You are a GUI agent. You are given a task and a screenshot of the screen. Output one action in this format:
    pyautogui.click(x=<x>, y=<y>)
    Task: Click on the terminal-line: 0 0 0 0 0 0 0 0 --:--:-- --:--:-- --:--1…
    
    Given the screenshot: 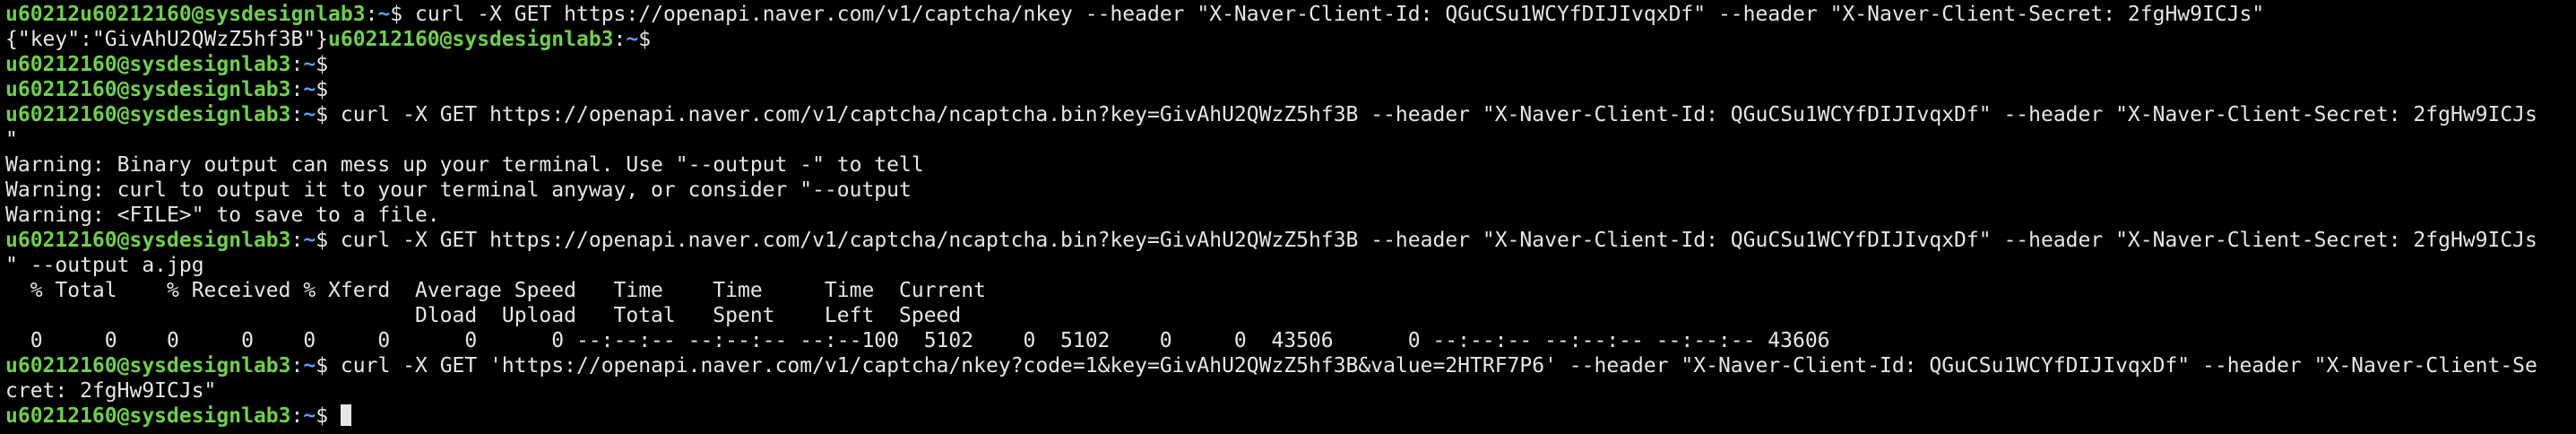 What is the action you would take?
    pyautogui.click(x=1290, y=341)
    